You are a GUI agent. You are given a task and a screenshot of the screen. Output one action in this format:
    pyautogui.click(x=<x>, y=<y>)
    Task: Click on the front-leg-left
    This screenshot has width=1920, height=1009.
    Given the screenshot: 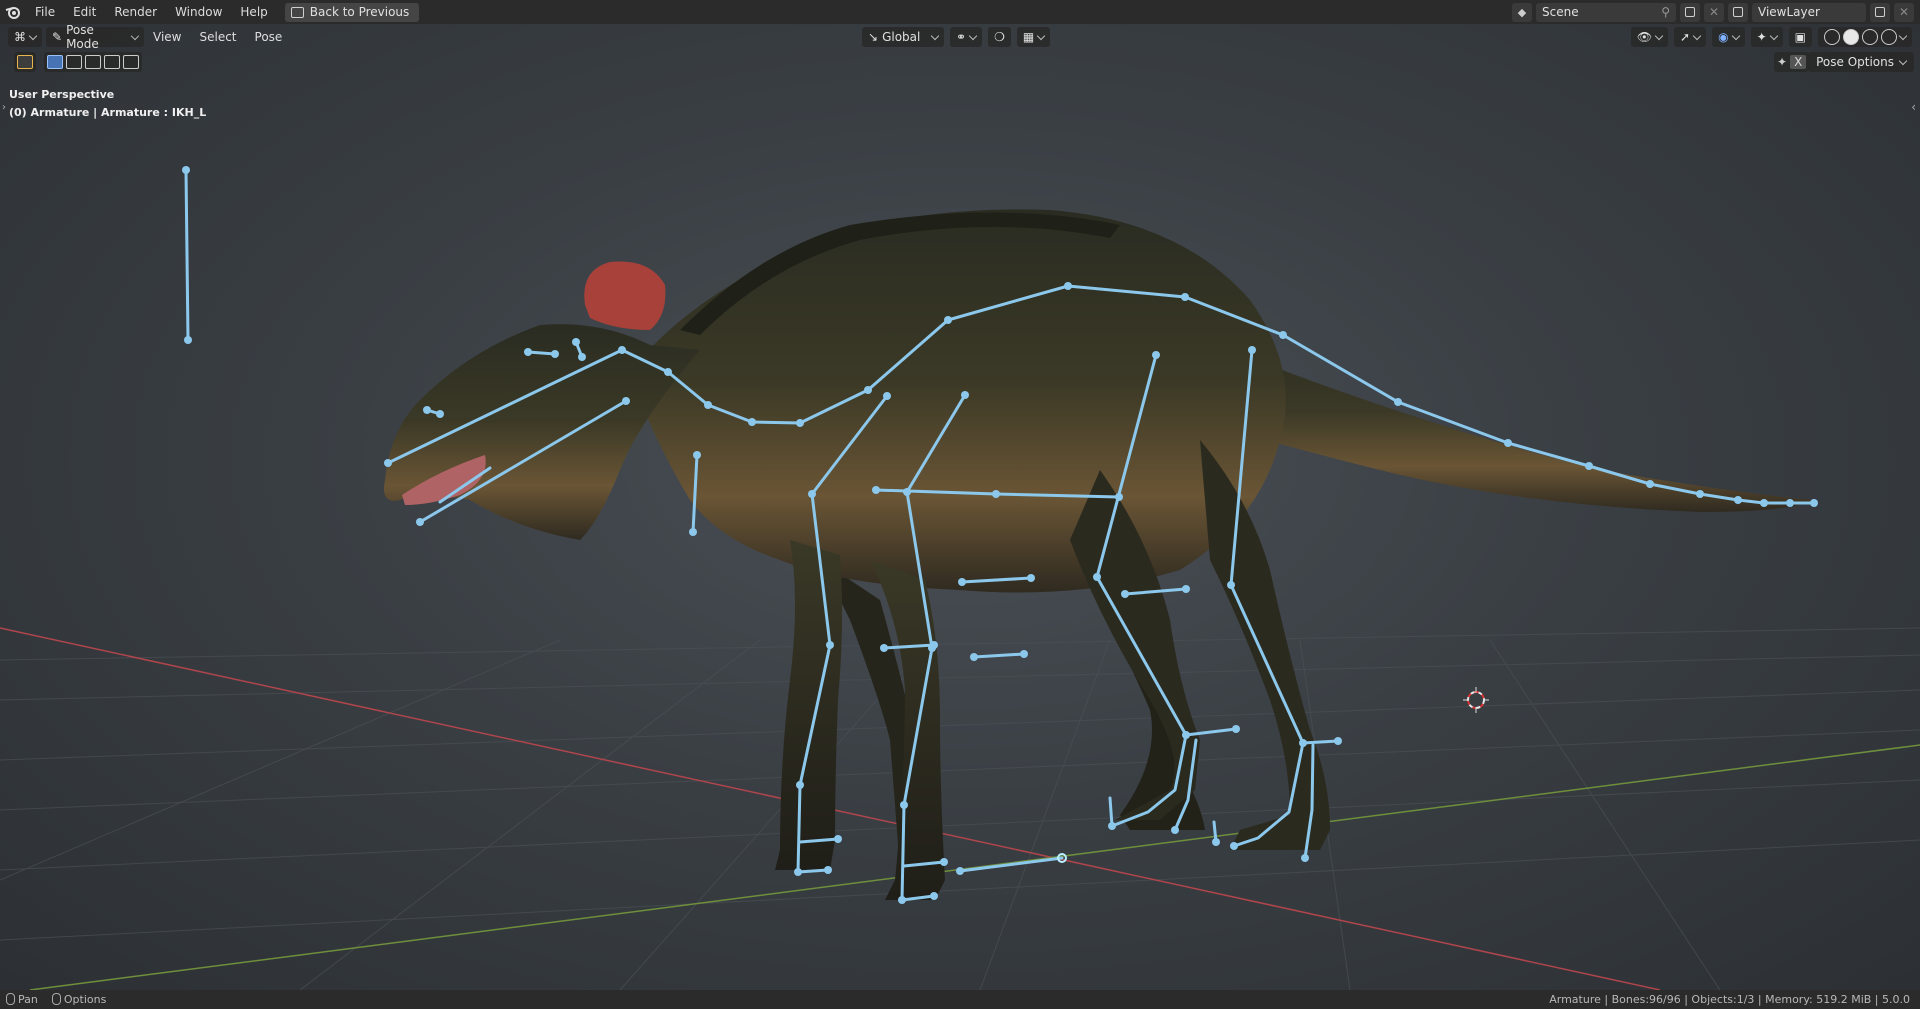 What is the action you would take?
    pyautogui.click(x=809, y=705)
    